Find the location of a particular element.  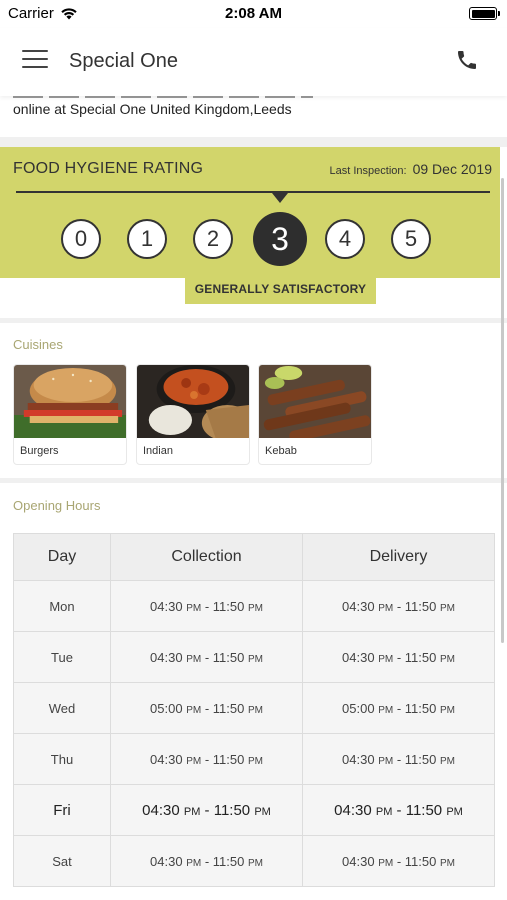

delivery-hours-cell: 05:00 PM - 11:50 PM is located at coordinates (398, 708).